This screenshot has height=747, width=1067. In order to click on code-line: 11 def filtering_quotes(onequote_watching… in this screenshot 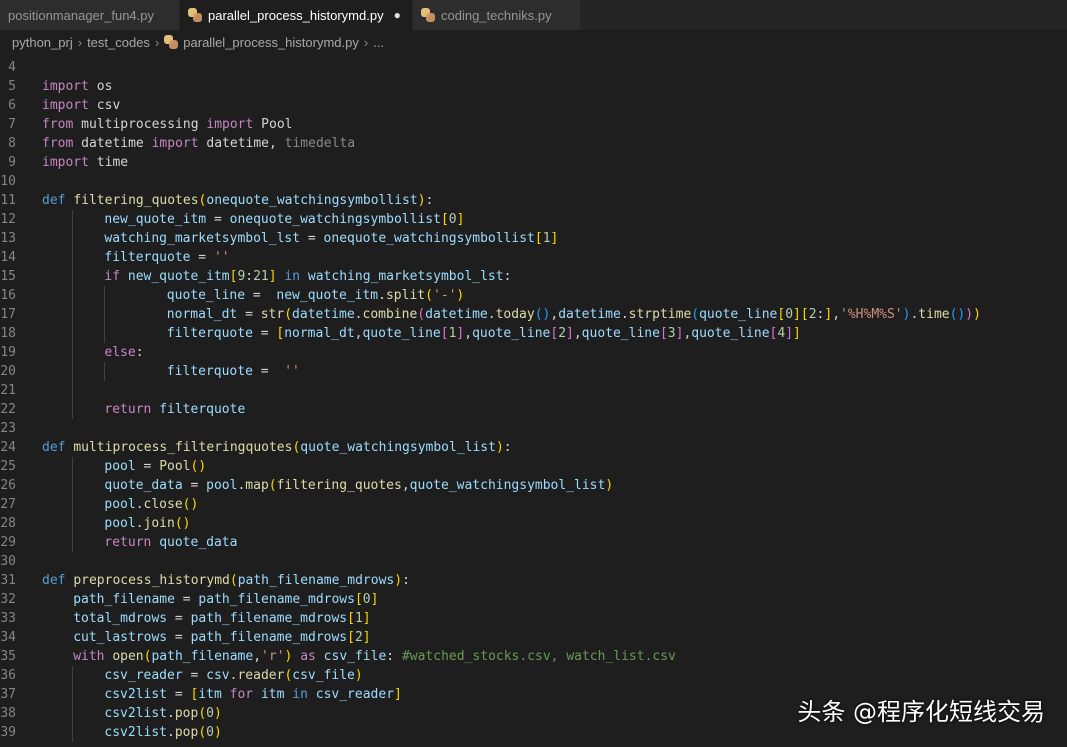, I will do `click(533, 200)`.